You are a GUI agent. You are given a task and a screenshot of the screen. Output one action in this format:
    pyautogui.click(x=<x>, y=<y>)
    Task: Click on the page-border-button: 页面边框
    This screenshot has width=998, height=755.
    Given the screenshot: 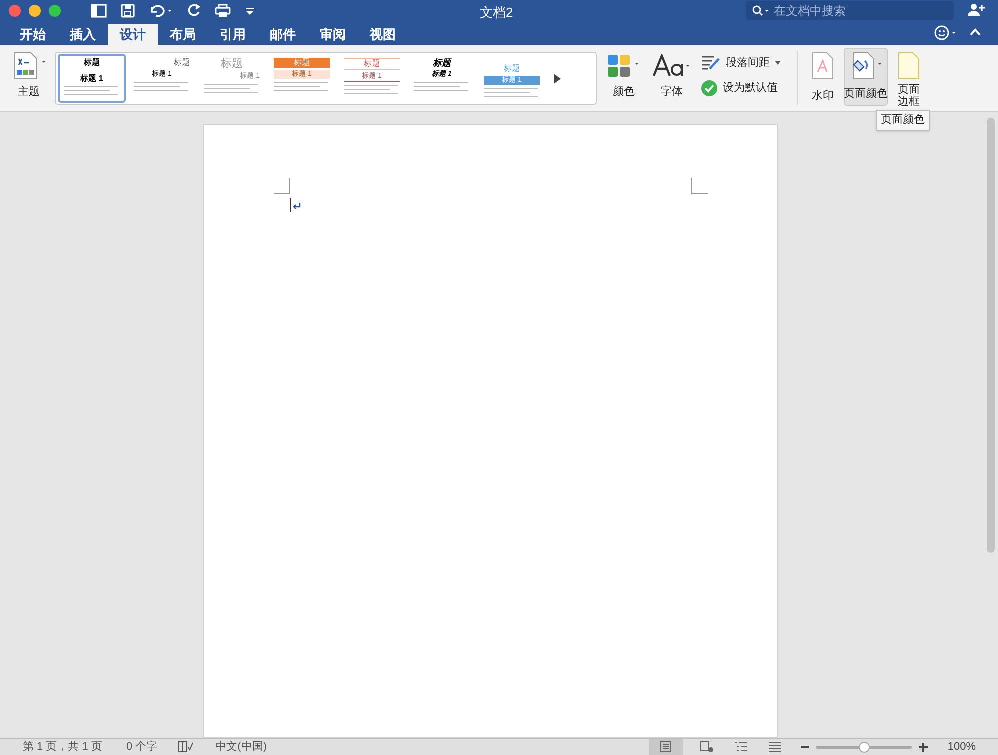 What is the action you would take?
    pyautogui.click(x=909, y=80)
    